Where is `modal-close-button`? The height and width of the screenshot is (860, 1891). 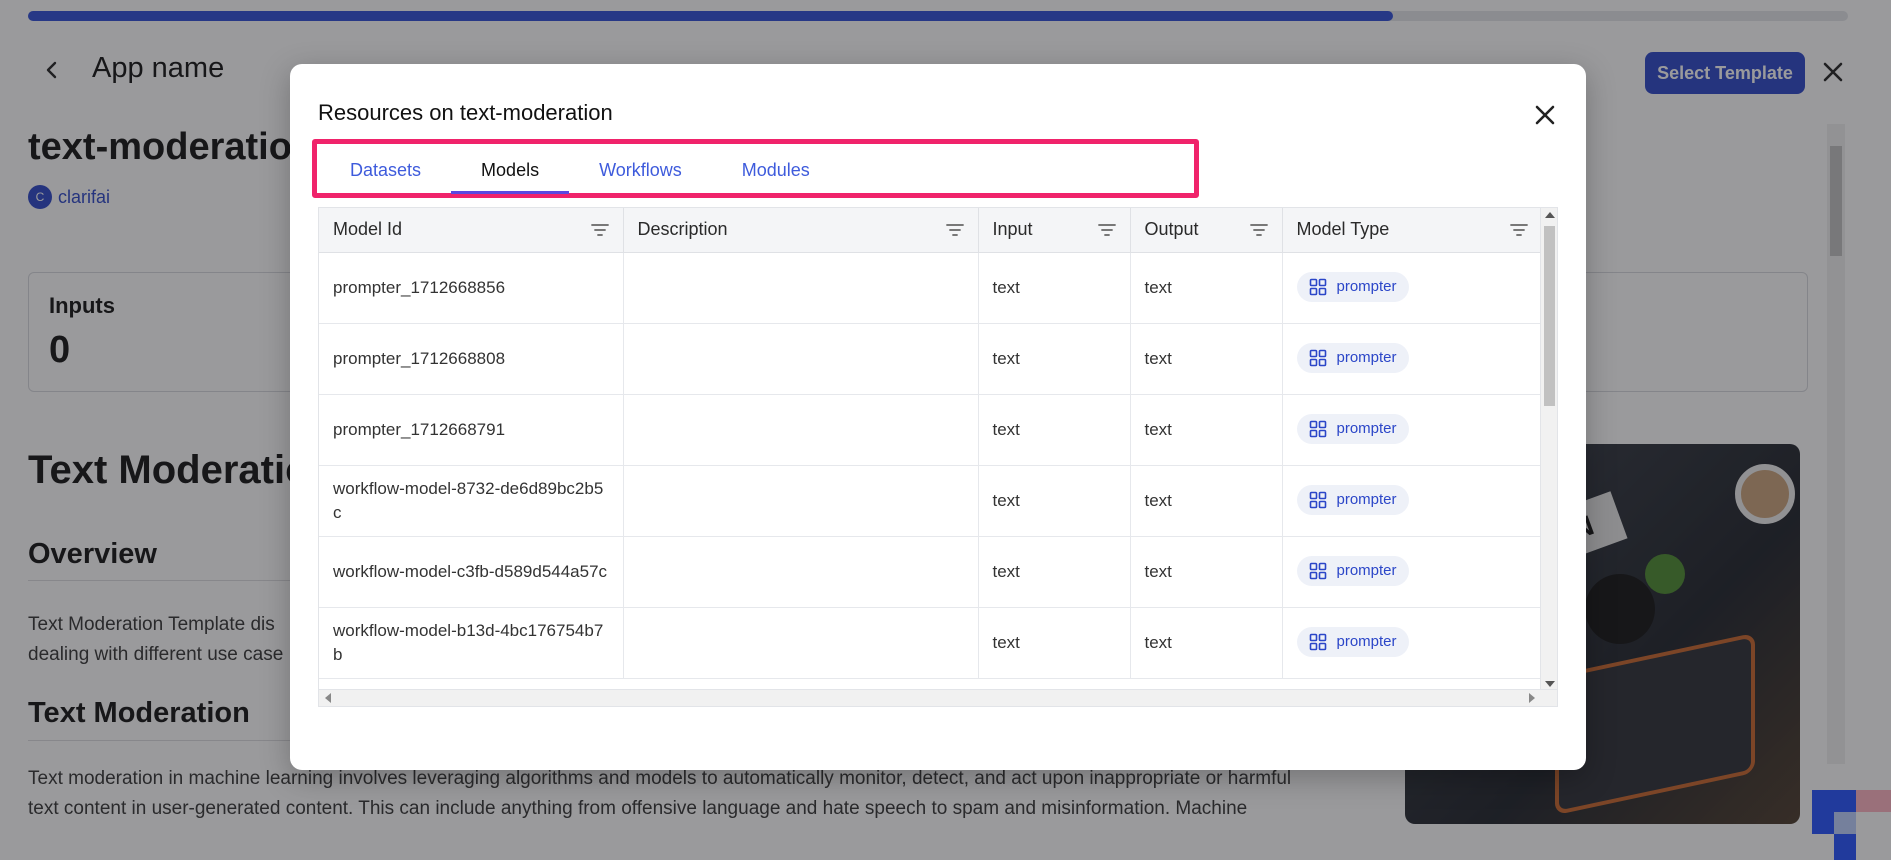 modal-close-button is located at coordinates (1545, 115).